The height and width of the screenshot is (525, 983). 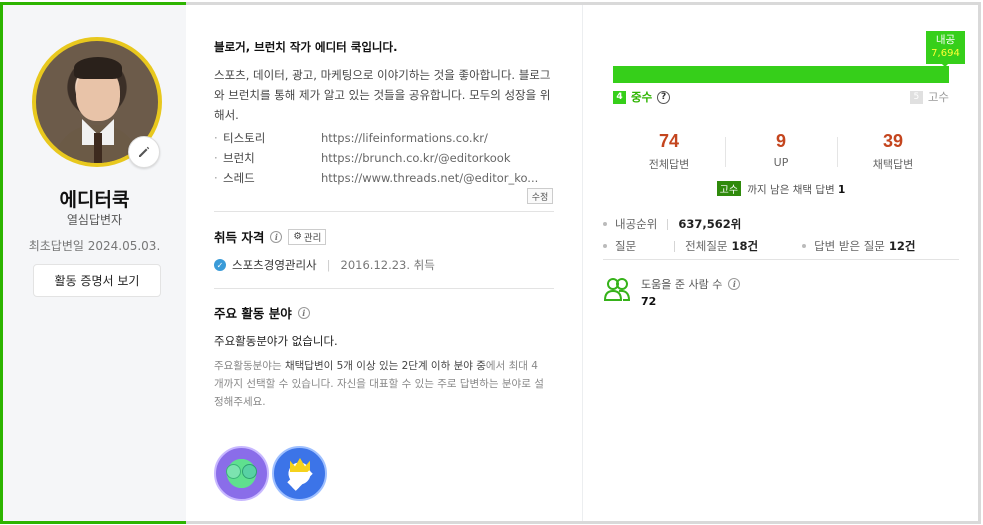 What do you see at coordinates (893, 151) in the screenshot?
I see `stat-adopted-answers: 39 채택답변` at bounding box center [893, 151].